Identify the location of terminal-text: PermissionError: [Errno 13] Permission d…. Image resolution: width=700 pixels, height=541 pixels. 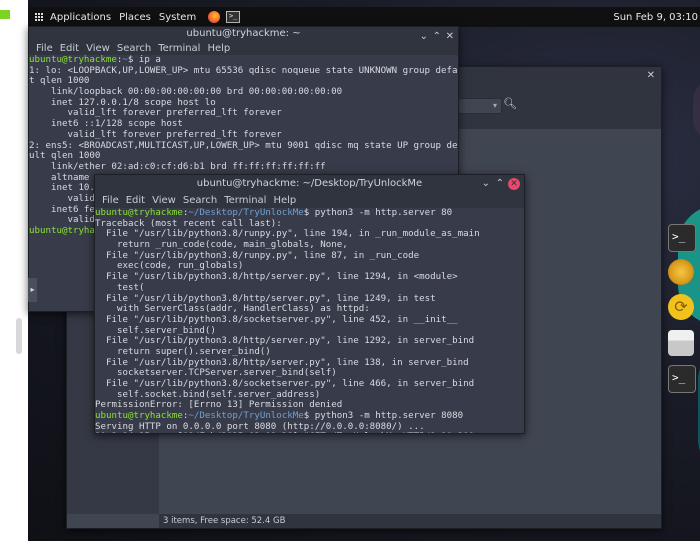
(219, 405).